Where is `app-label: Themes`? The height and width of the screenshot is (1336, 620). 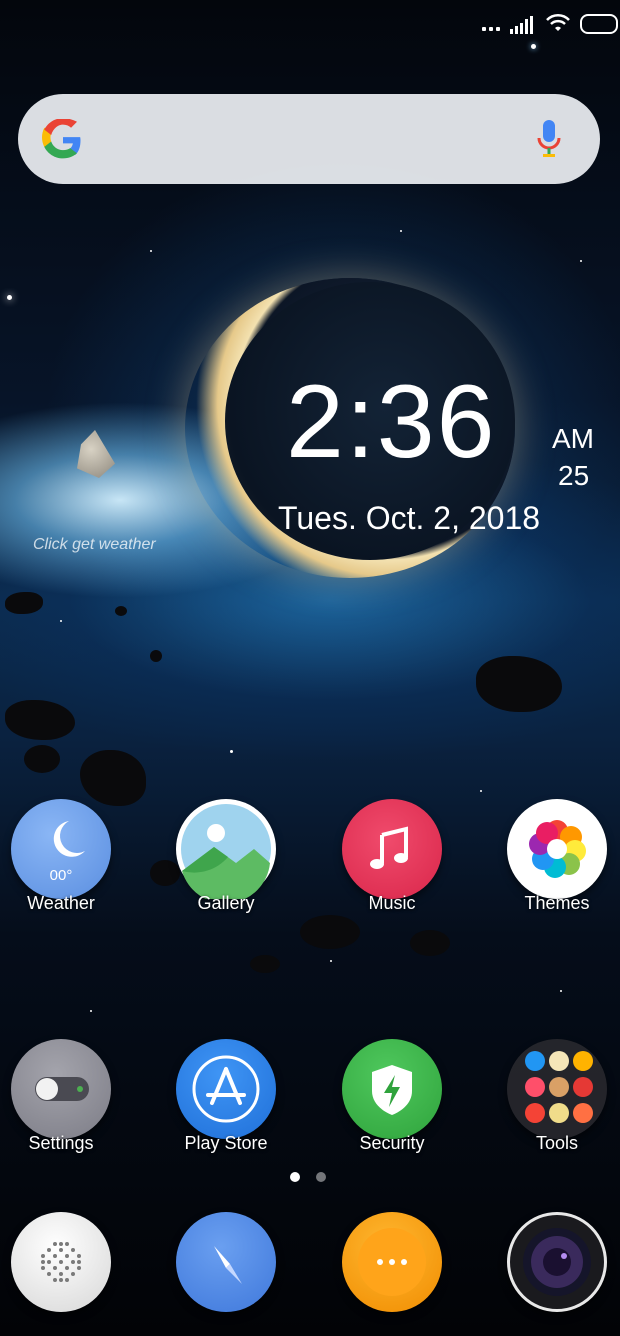
app-label: Themes is located at coordinates (557, 903).